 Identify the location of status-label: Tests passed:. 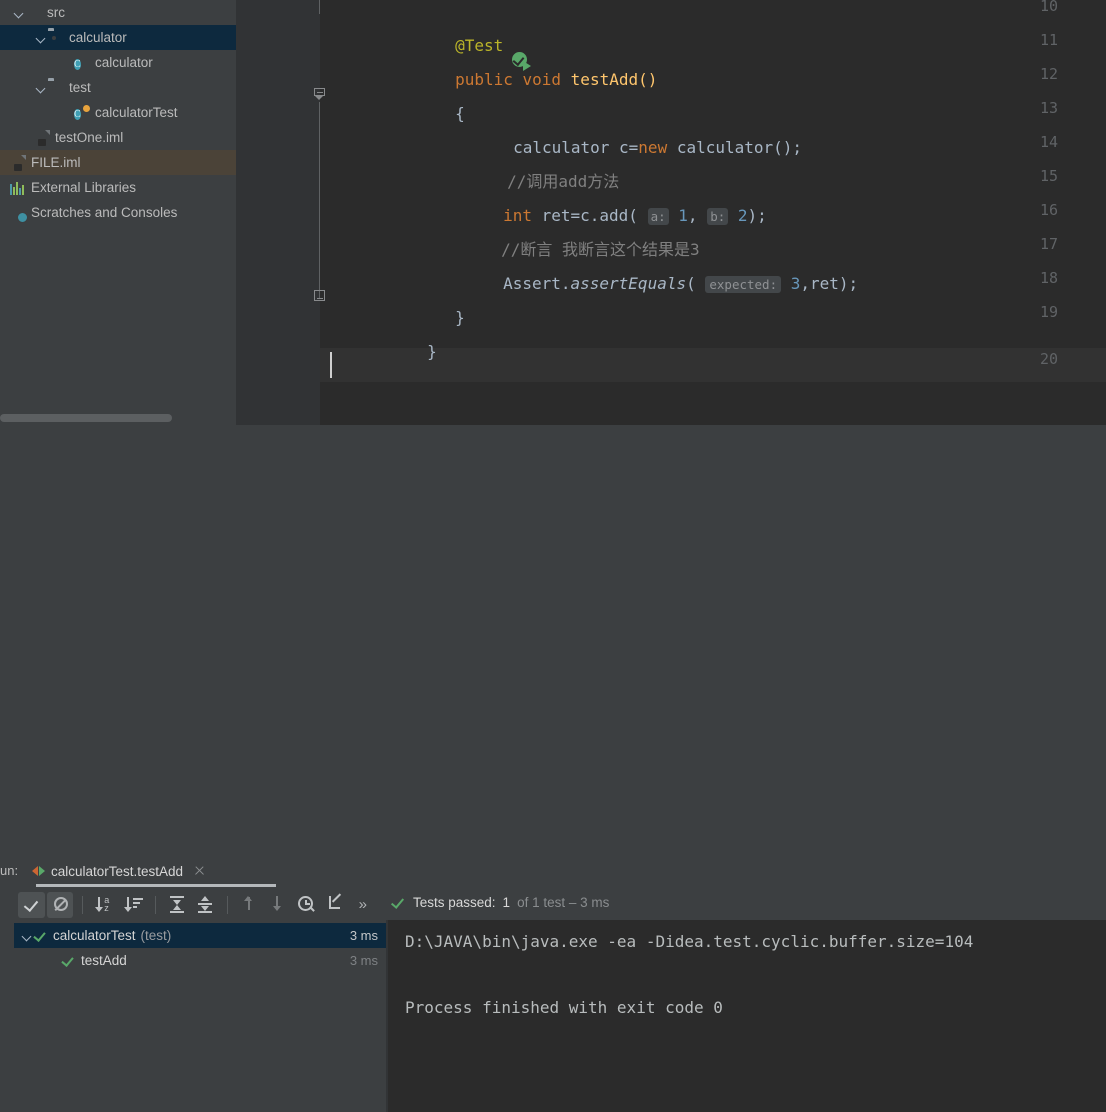
(454, 902).